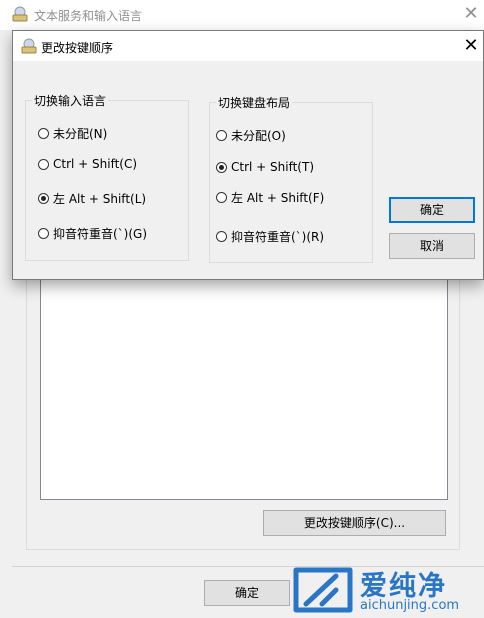 The image size is (484, 618). I want to click on radio-lang-grave-accent: 抑音符重音(`)(G), so click(92, 233).